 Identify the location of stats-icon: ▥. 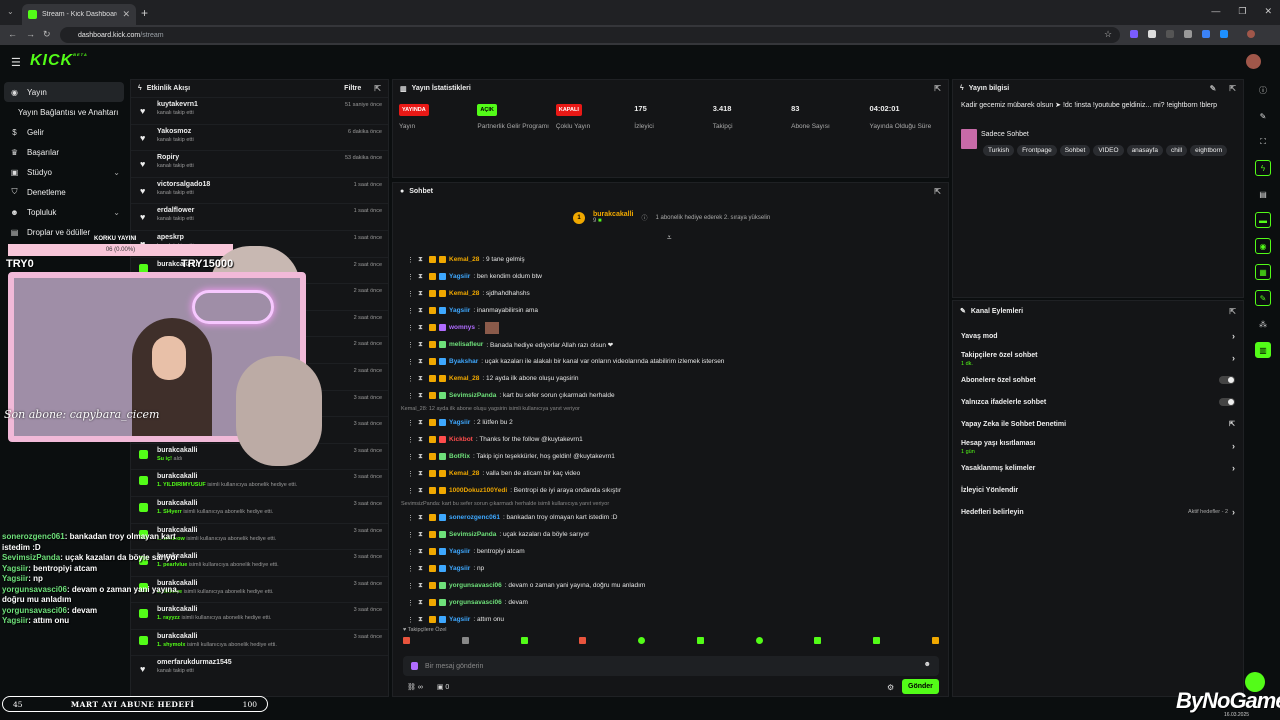
(1263, 350).